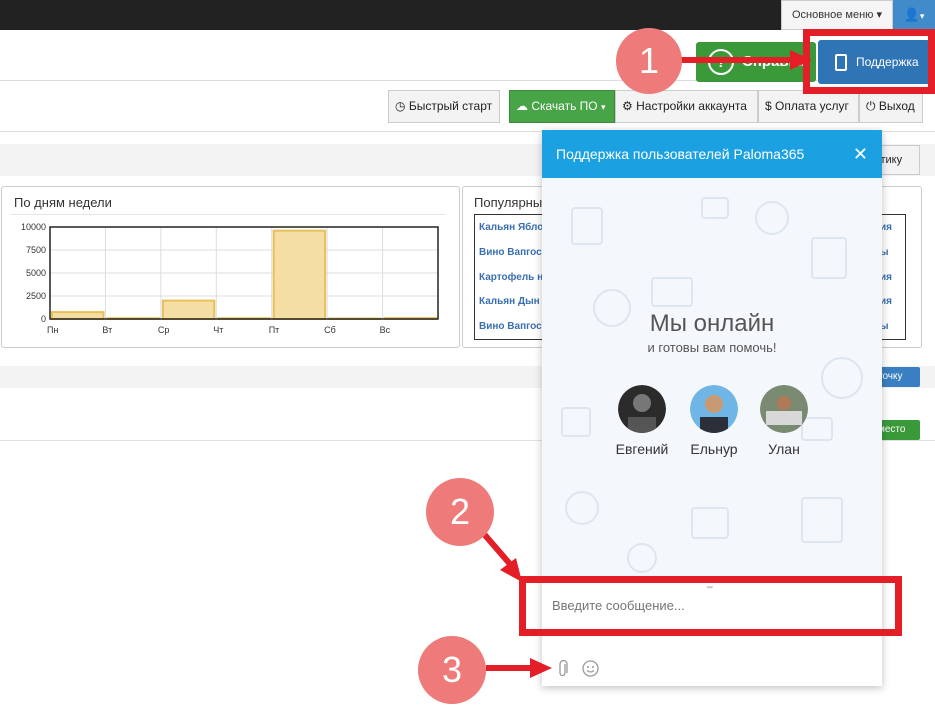  I want to click on step-badge: 1, so click(649, 61).